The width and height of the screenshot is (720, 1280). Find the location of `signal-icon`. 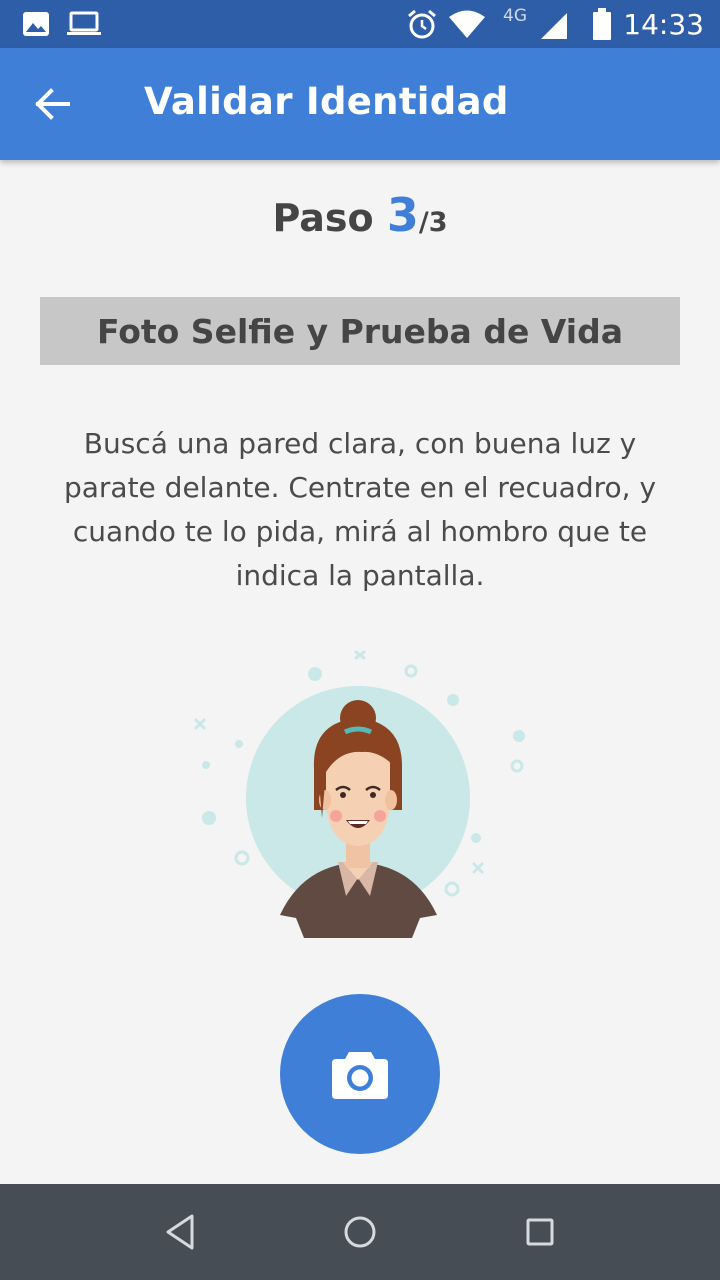

signal-icon is located at coordinates (554, 26).